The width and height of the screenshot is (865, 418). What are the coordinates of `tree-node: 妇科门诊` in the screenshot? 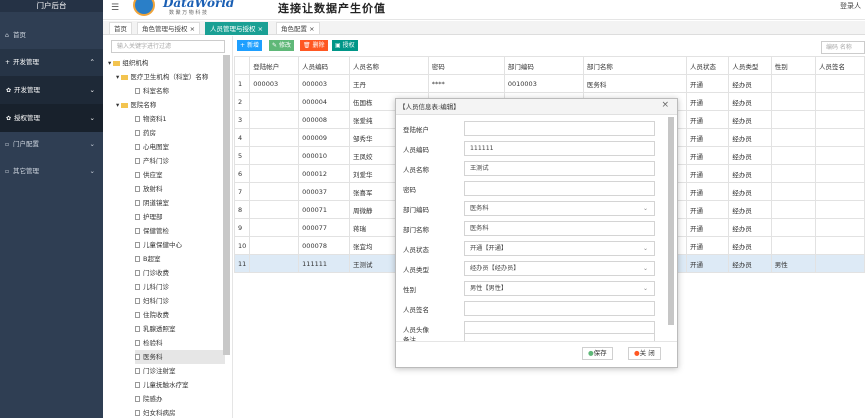 It's located at (152, 301).